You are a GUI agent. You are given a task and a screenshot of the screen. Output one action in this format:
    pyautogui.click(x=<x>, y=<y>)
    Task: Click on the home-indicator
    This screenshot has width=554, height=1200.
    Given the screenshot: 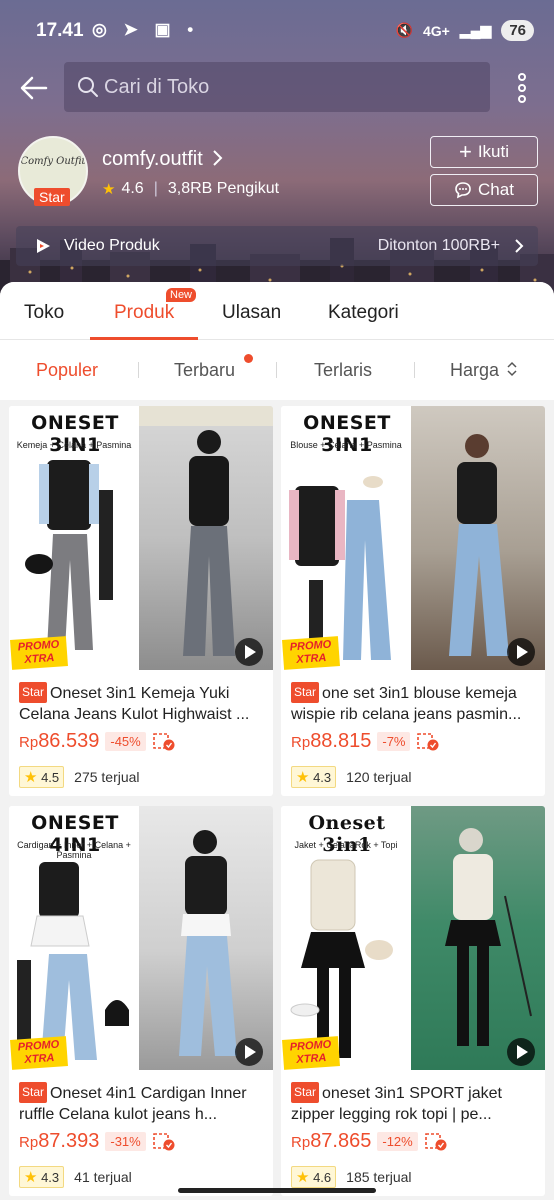 What is the action you would take?
    pyautogui.click(x=277, y=1190)
    